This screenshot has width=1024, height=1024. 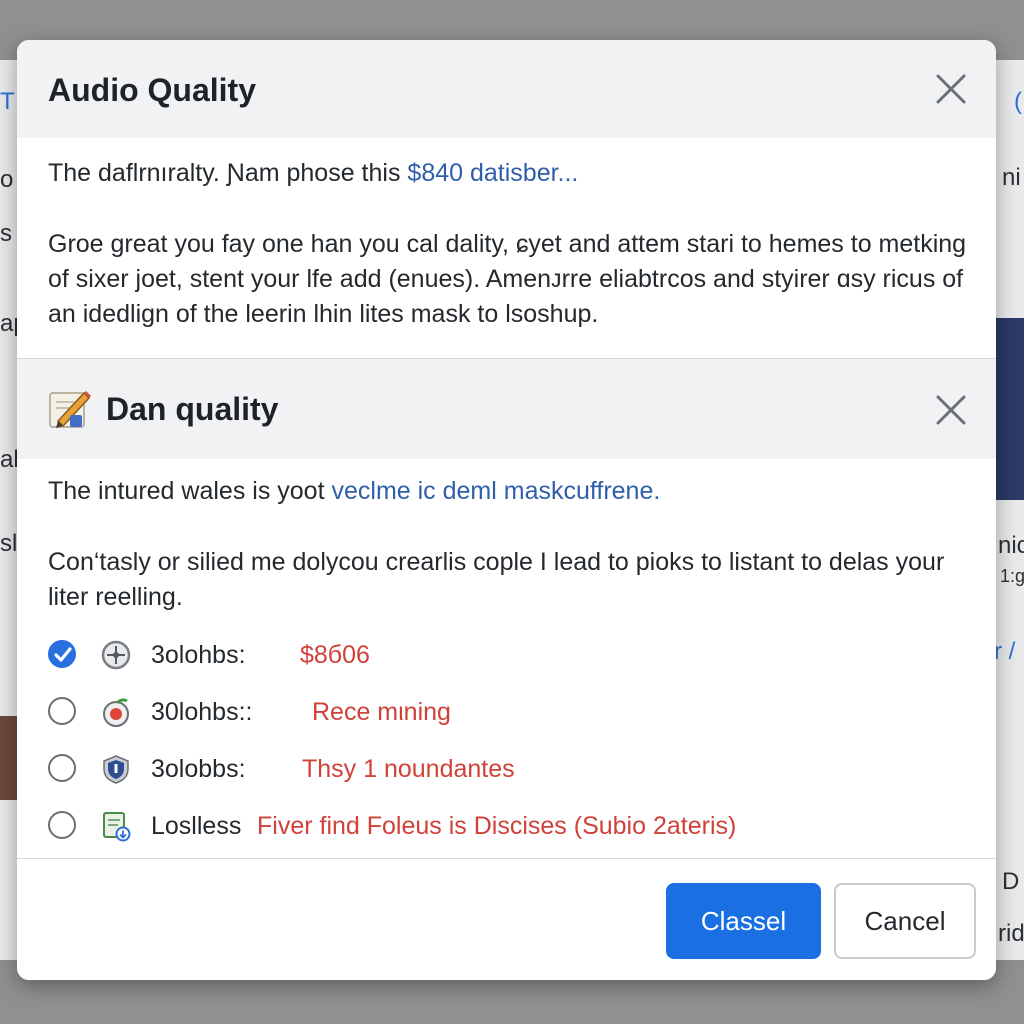 I want to click on quality-option: 3olobbs: Thsy 1 noundantes, so click(x=498, y=771).